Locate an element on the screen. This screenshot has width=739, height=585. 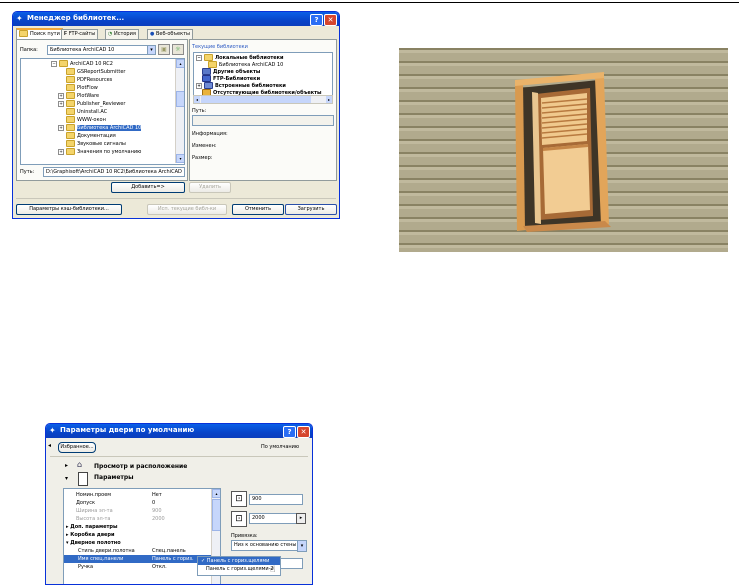
tree-item: PlotFlow is located at coordinates (82, 87).